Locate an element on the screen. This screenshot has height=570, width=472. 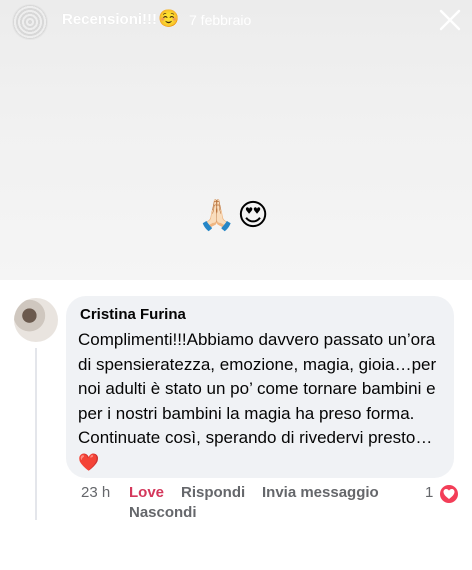
close-icon is located at coordinates (450, 20).